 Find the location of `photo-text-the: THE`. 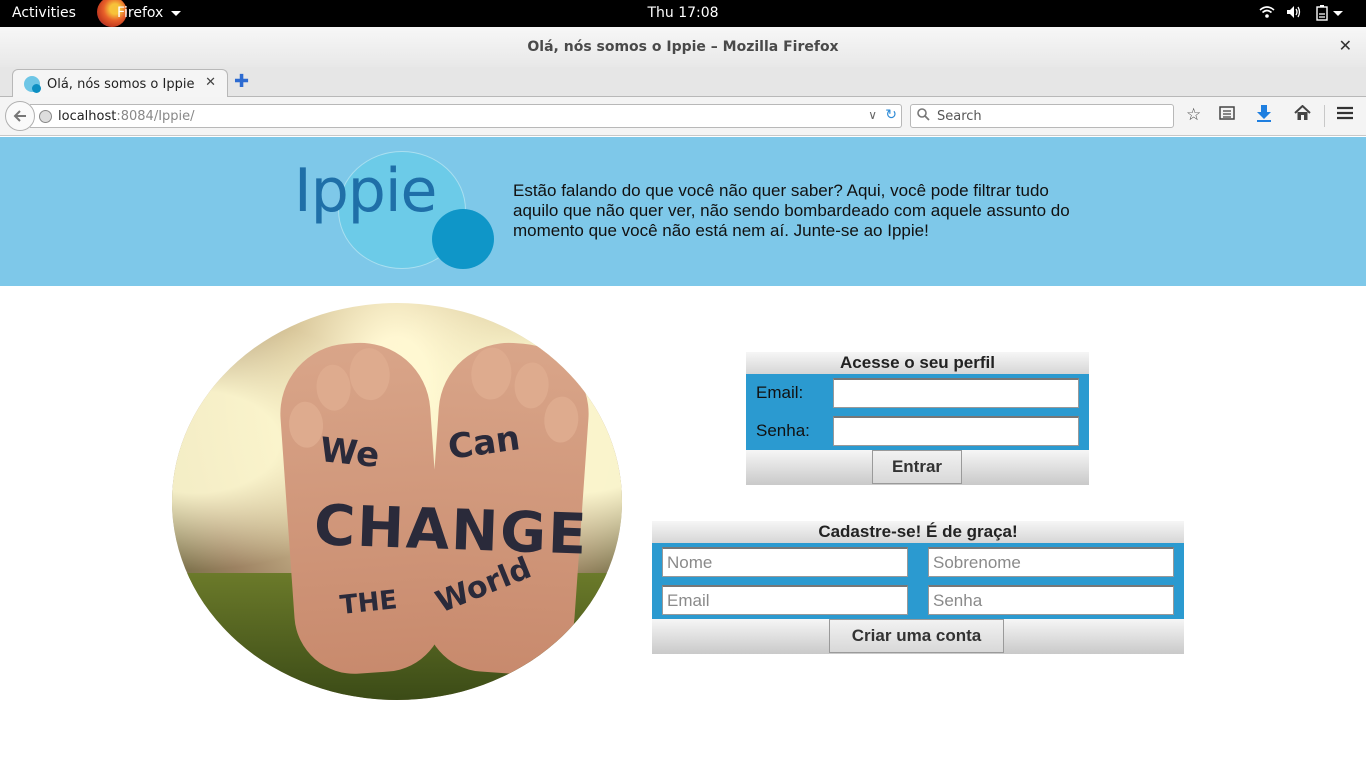

photo-text-the: THE is located at coordinates (368, 603).